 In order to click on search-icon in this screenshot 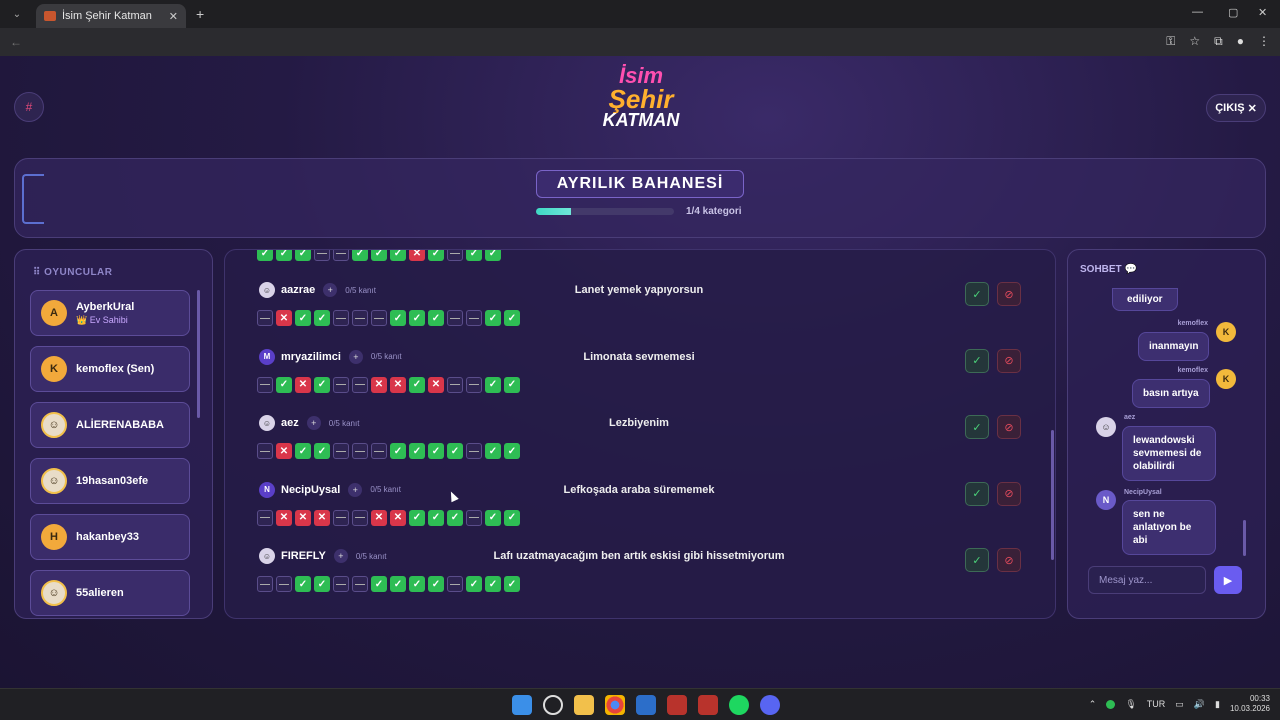, I will do `click(553, 705)`.